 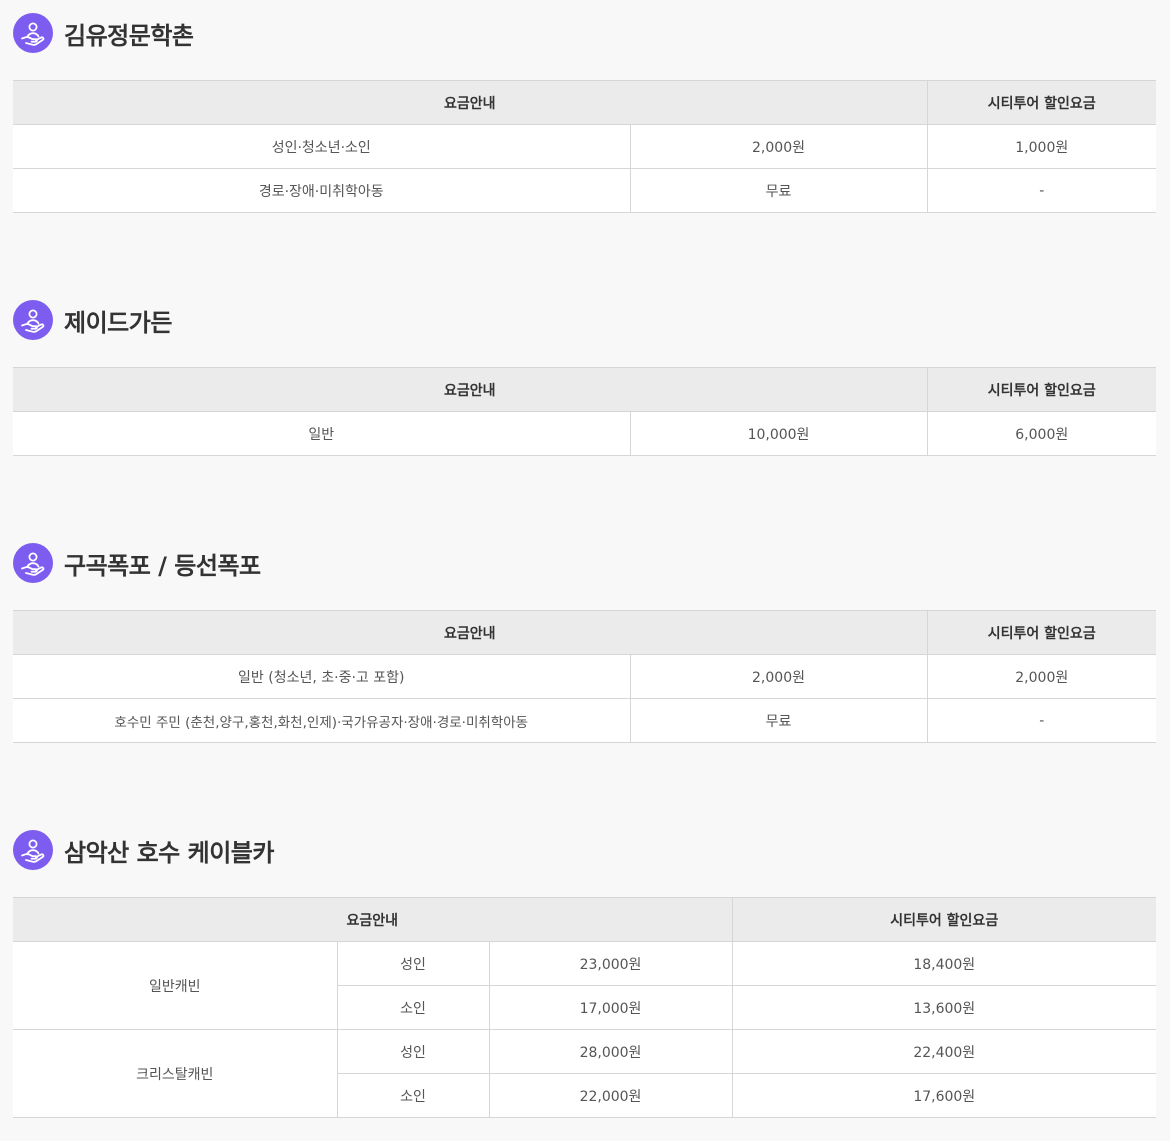 What do you see at coordinates (118, 322) in the screenshot?
I see `section-title: 제이드가든` at bounding box center [118, 322].